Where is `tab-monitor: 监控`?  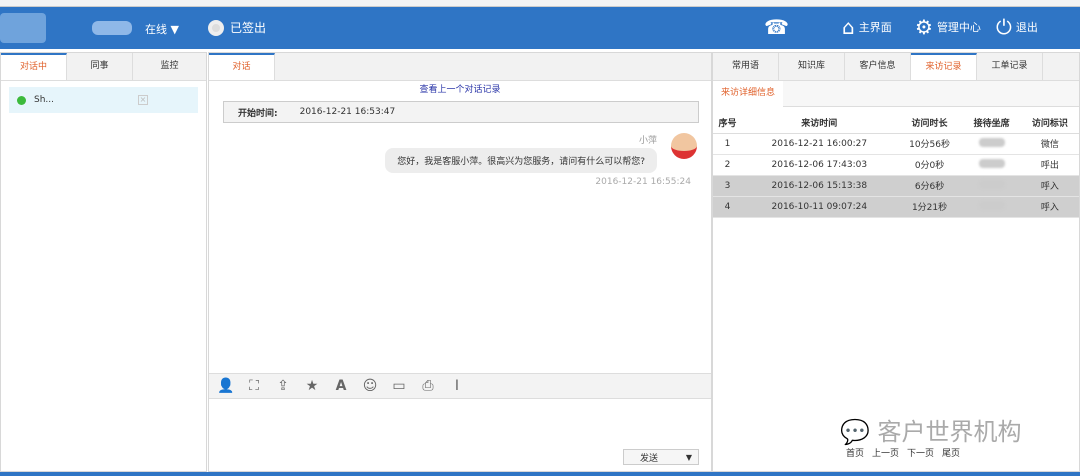
tab-monitor: 监控 is located at coordinates (169, 66).